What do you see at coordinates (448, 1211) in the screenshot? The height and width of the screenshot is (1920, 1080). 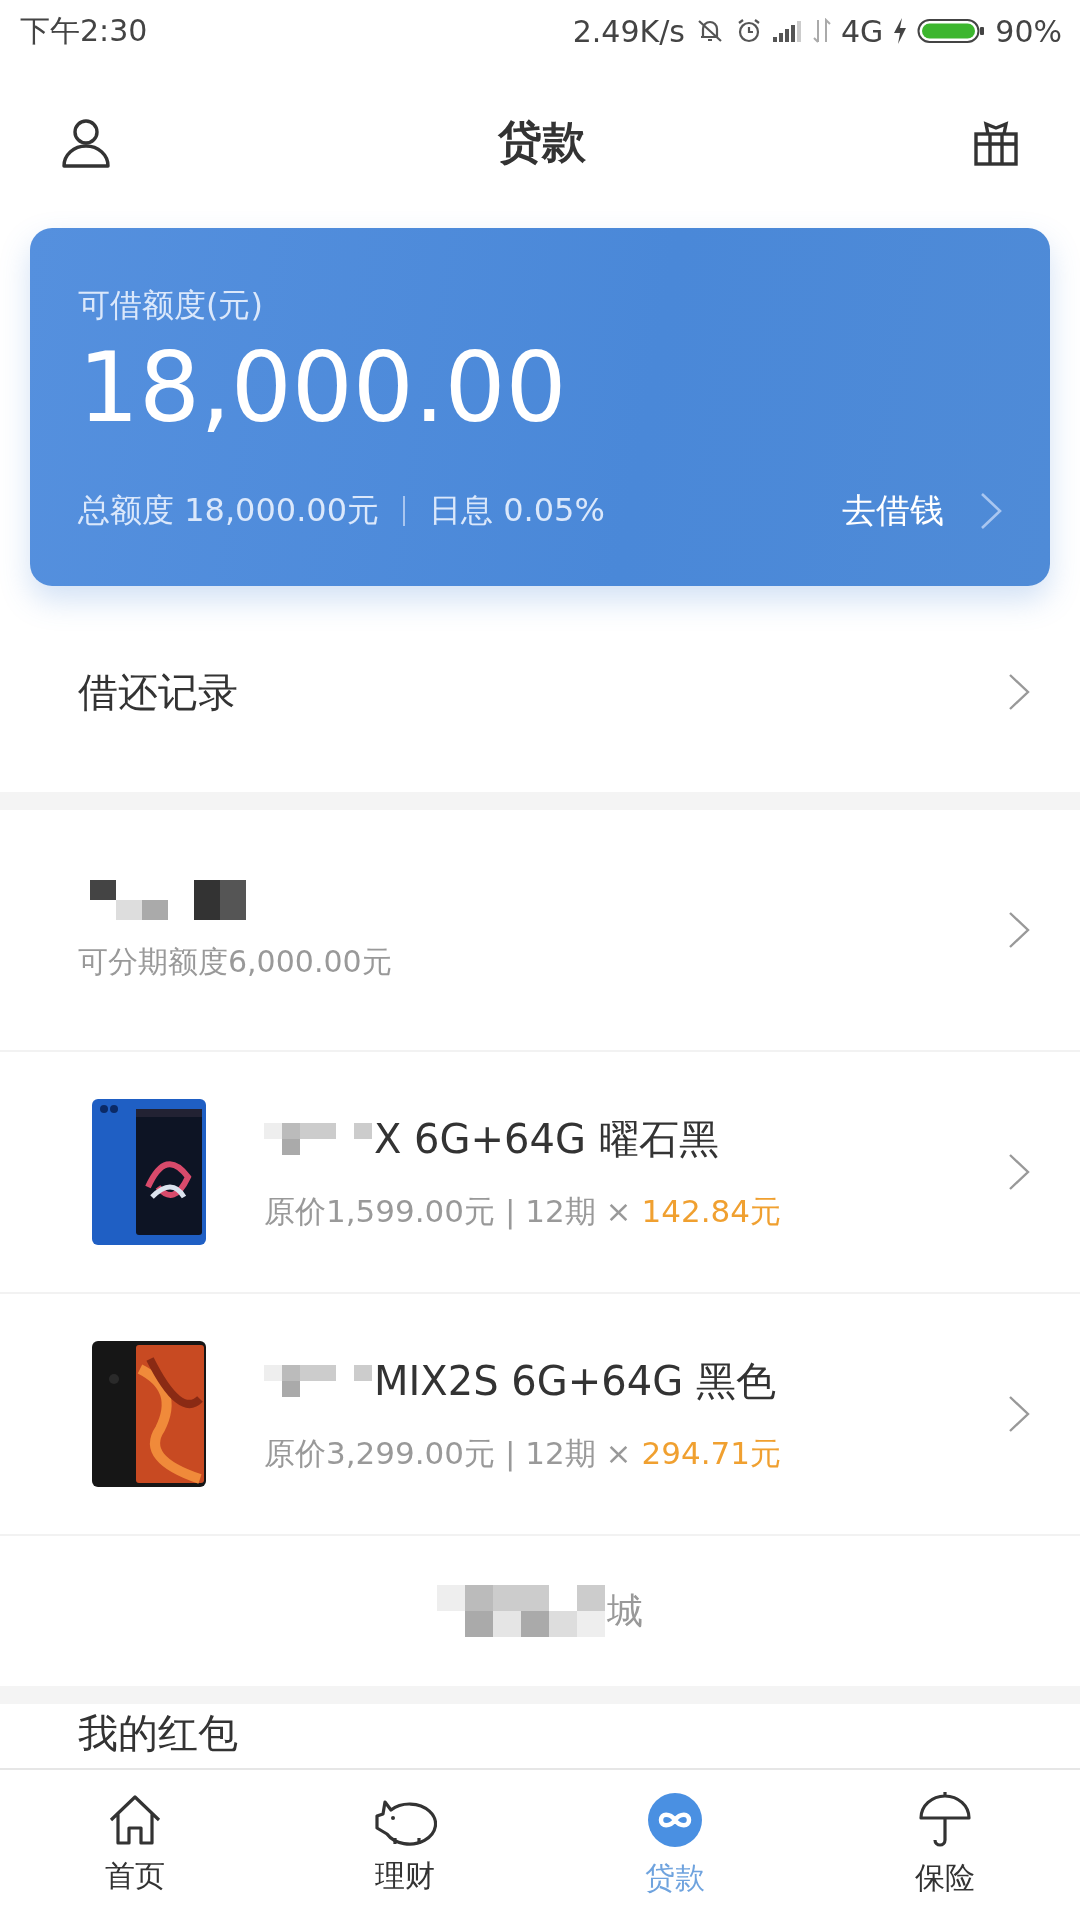 I see `product-price: 原价1,599.00元 | 12期 ×` at bounding box center [448, 1211].